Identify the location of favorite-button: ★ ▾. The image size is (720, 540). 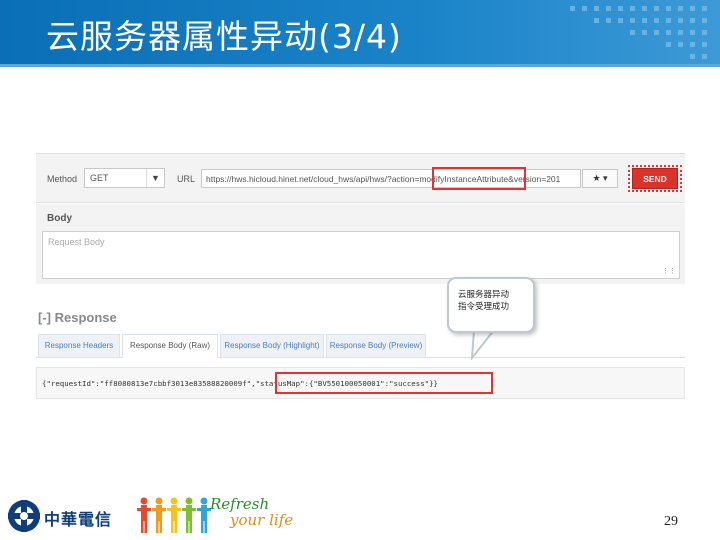
(600, 178).